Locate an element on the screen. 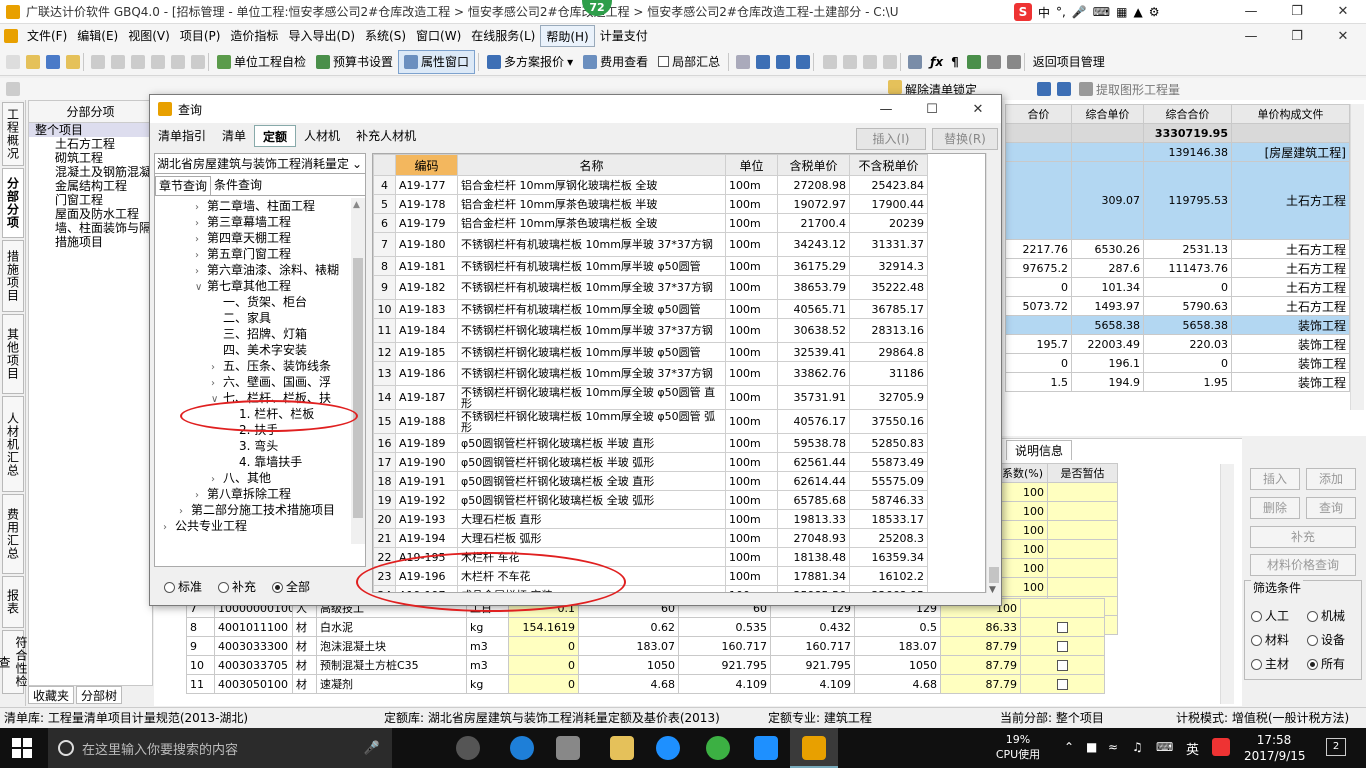 Image resolution: width=1366 pixels, height=768 pixels. quota-cell: 5 is located at coordinates (384, 204).